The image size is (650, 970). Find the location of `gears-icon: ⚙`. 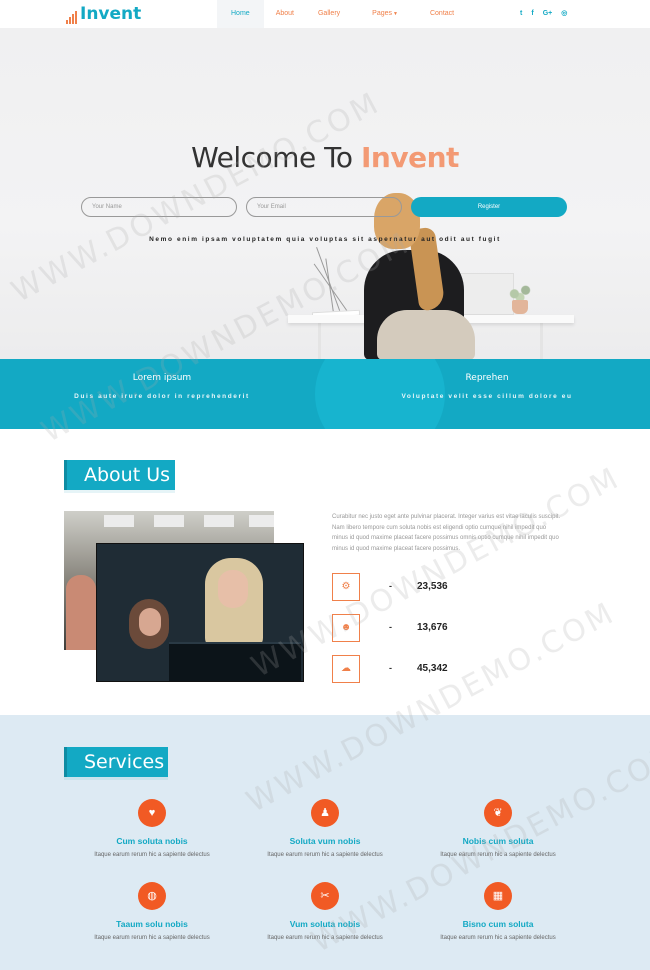

gears-icon: ⚙ is located at coordinates (346, 587).